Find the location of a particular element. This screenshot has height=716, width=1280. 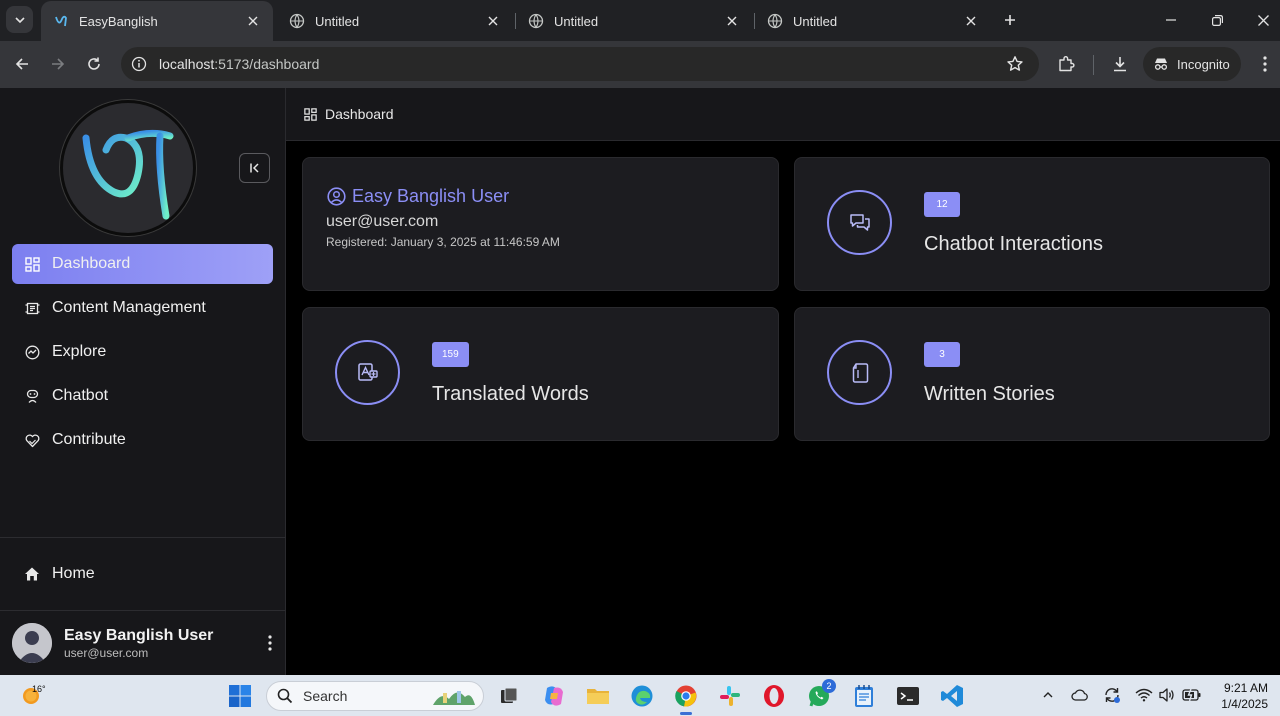

download-icon is located at coordinates (1120, 64).